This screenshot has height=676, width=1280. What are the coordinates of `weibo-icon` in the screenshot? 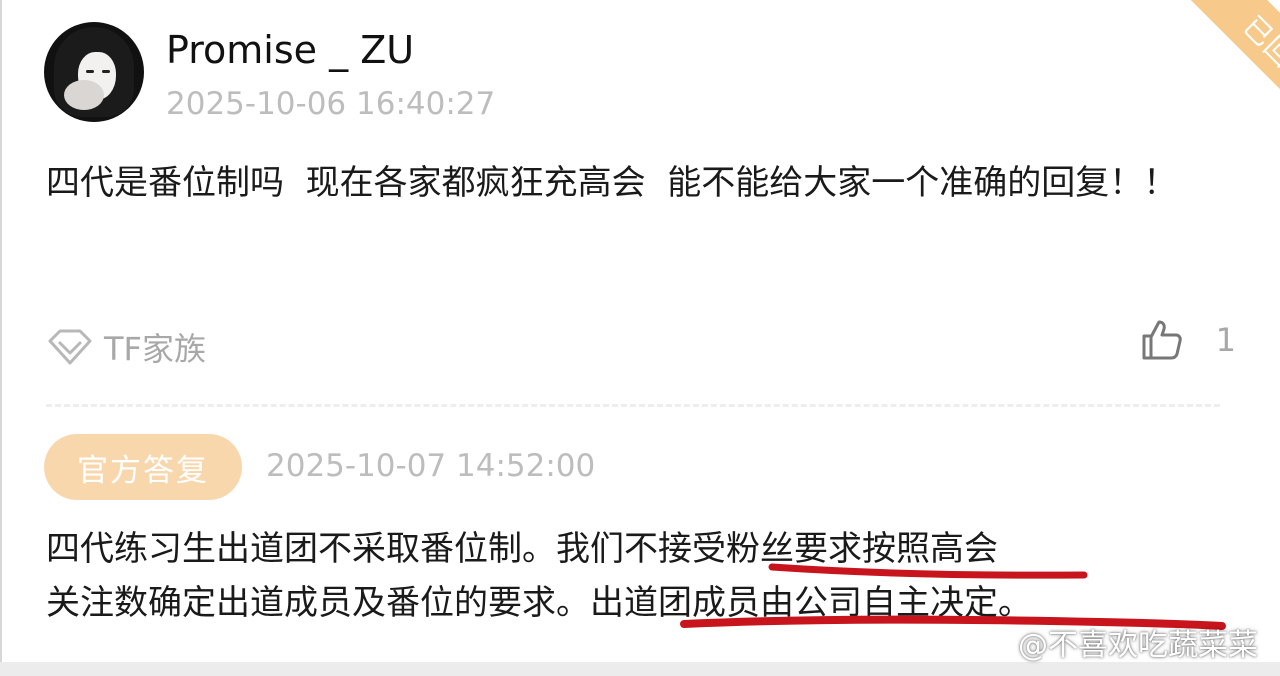 It's located at (985, 644).